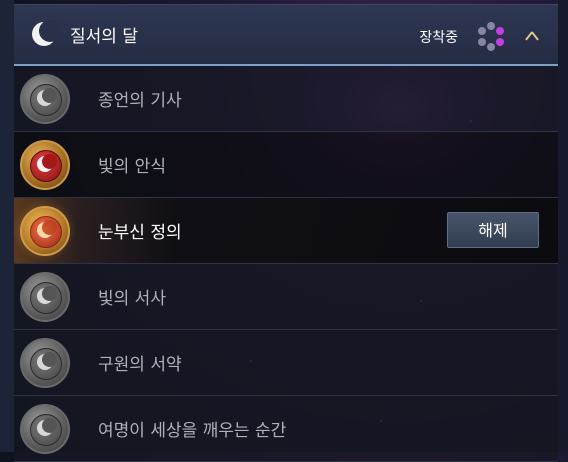 The image size is (568, 462). Describe the element at coordinates (493, 230) in the screenshot. I see `unequip-button: 해제` at that location.